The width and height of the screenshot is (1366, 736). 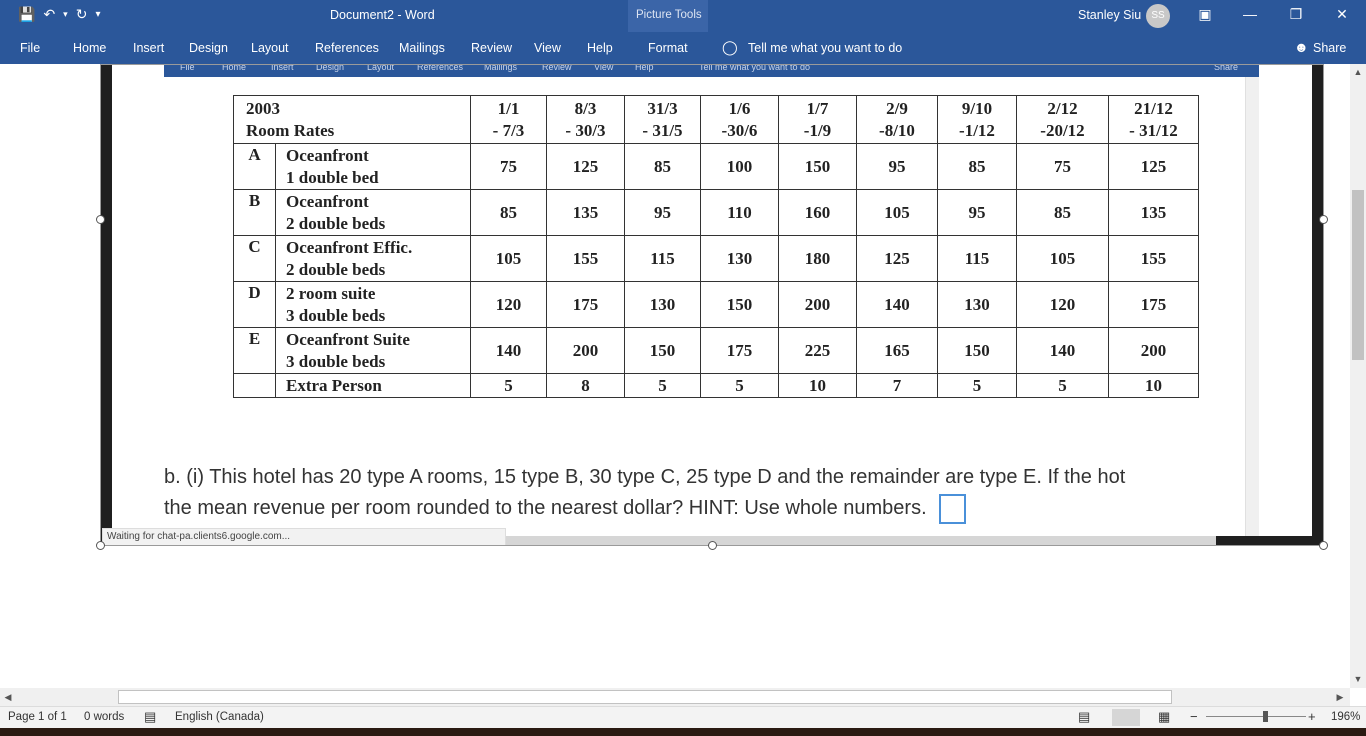 I want to click on share-button: Share, so click(x=1329, y=48).